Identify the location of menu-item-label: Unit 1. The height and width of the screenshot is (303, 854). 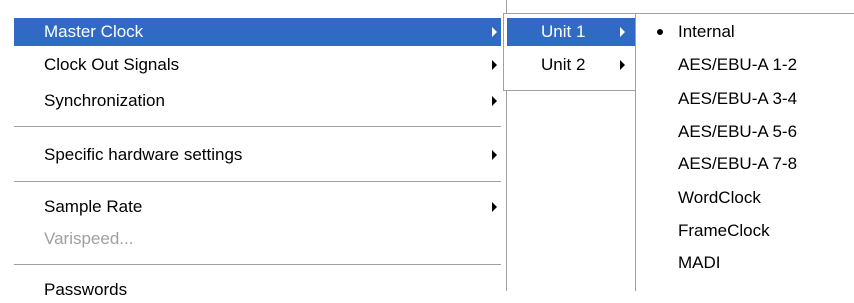
(563, 31).